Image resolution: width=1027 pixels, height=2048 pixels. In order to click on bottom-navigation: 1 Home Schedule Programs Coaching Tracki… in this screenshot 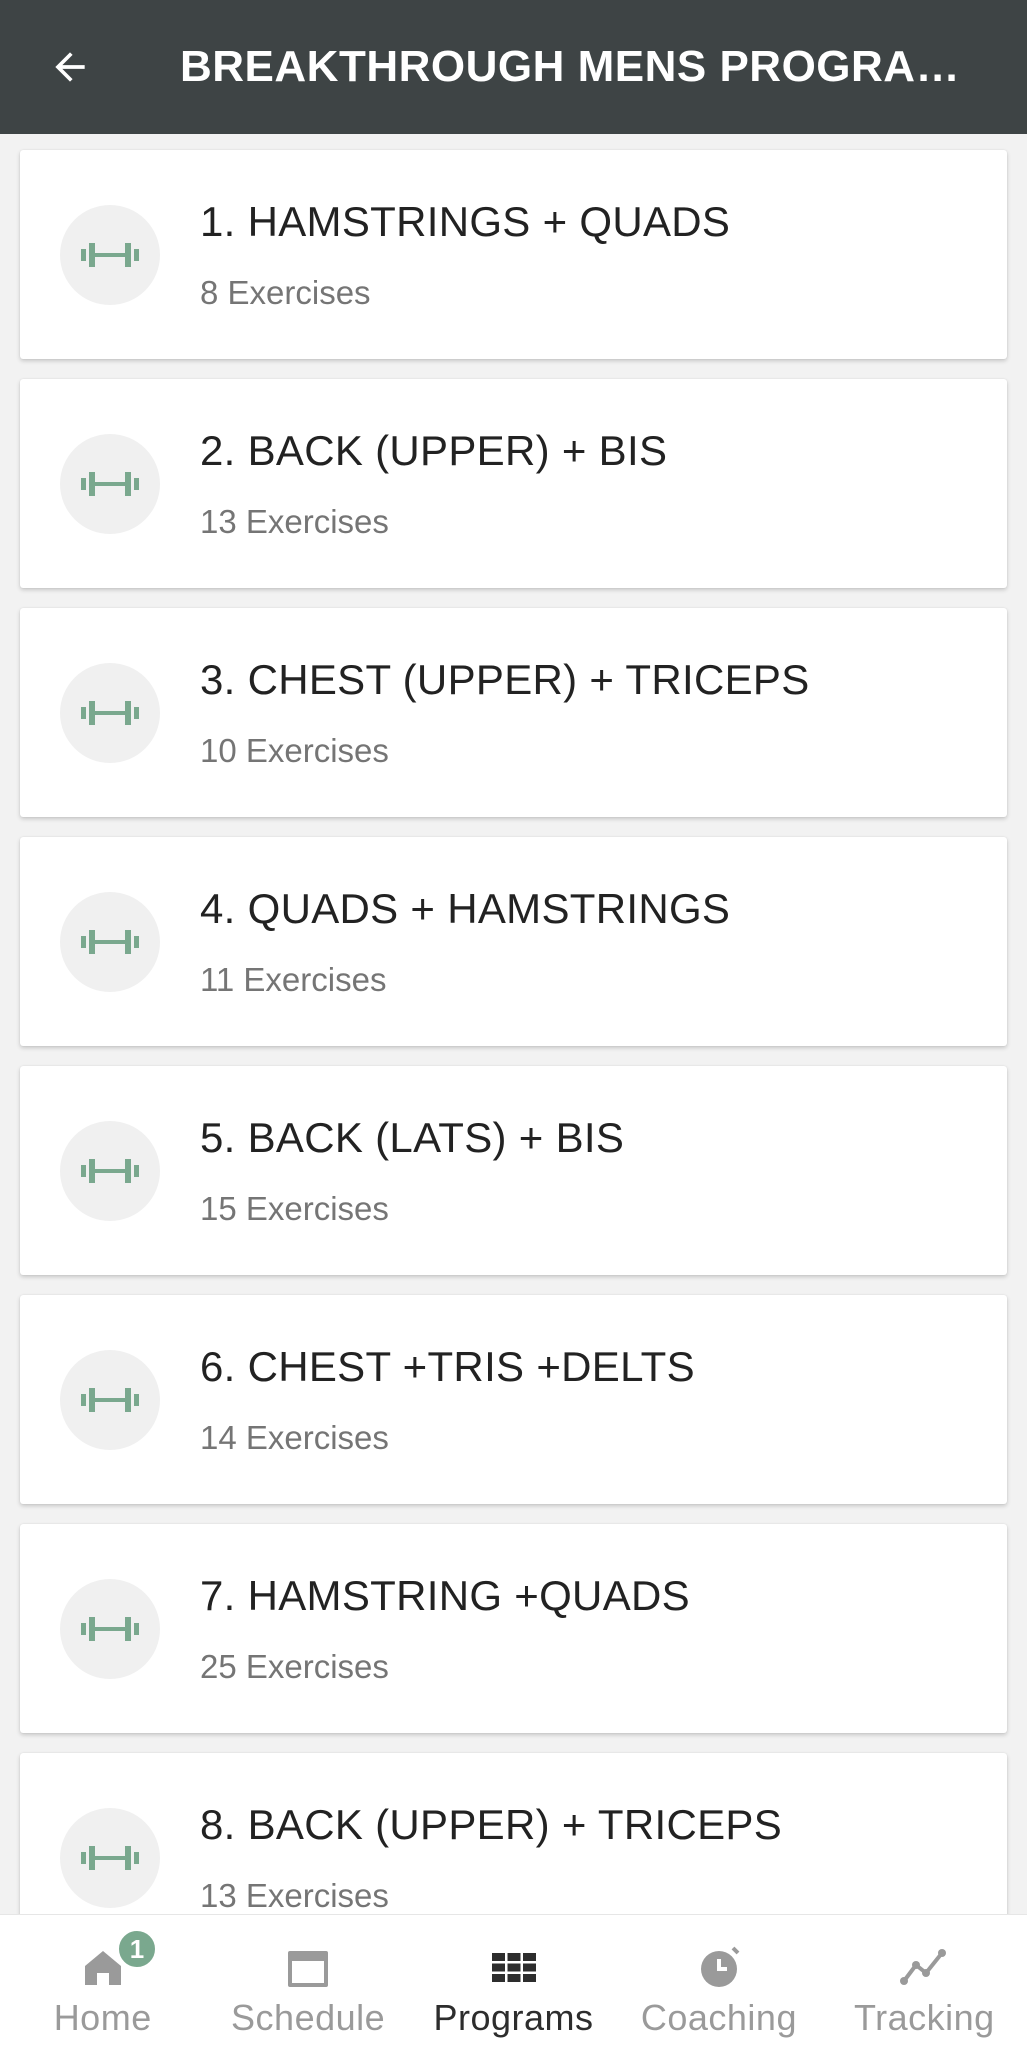, I will do `click(513, 1981)`.